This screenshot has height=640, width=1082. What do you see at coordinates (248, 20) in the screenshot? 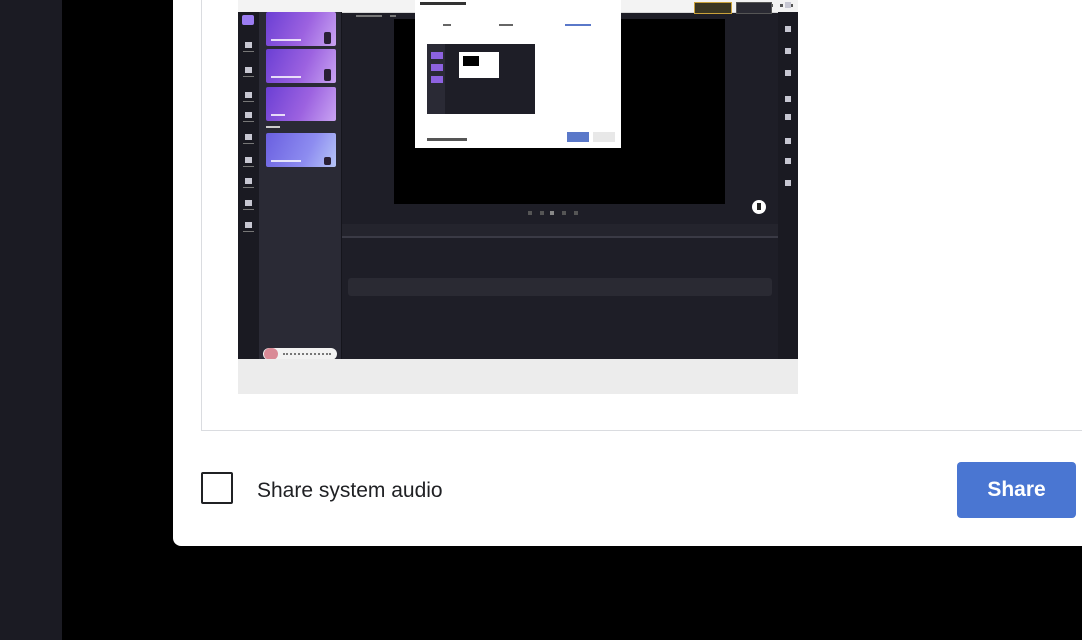
I see `preview-logo-icon` at bounding box center [248, 20].